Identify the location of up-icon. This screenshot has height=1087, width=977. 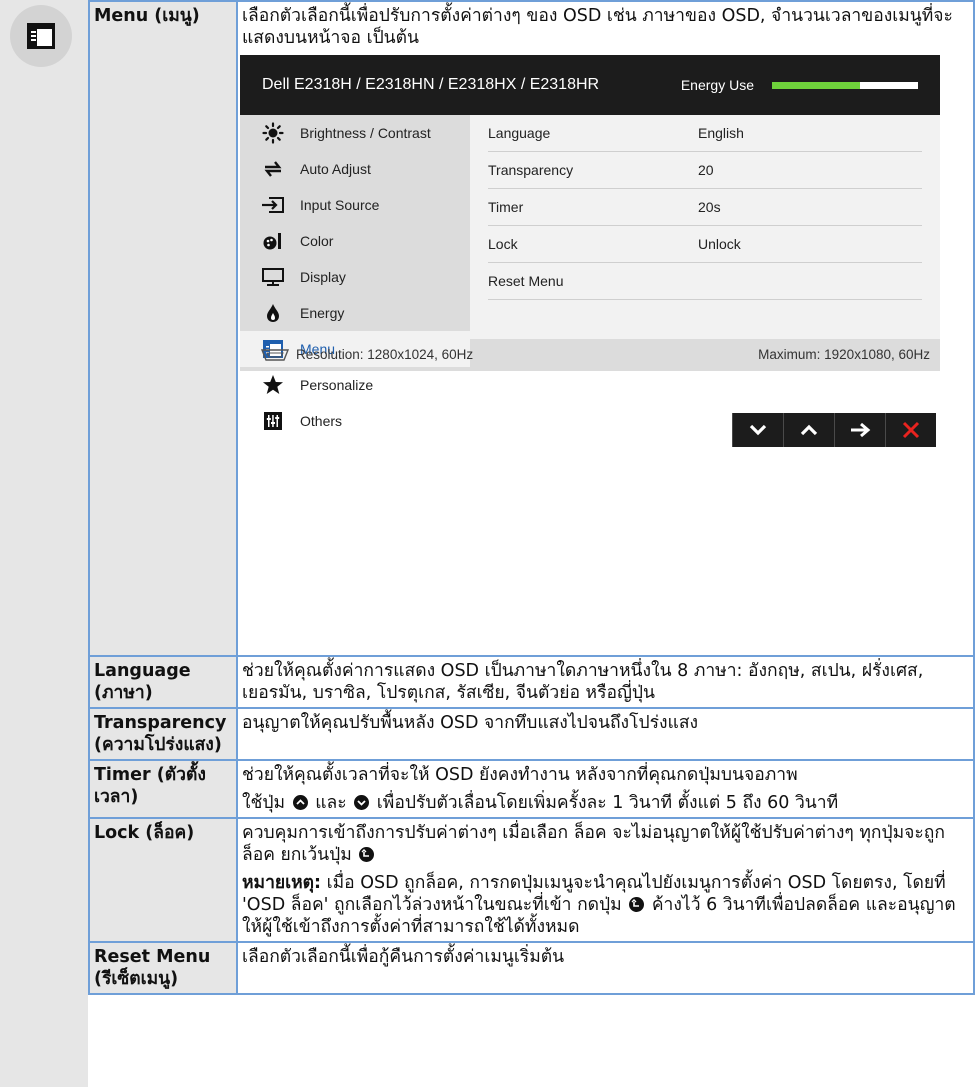
(809, 430).